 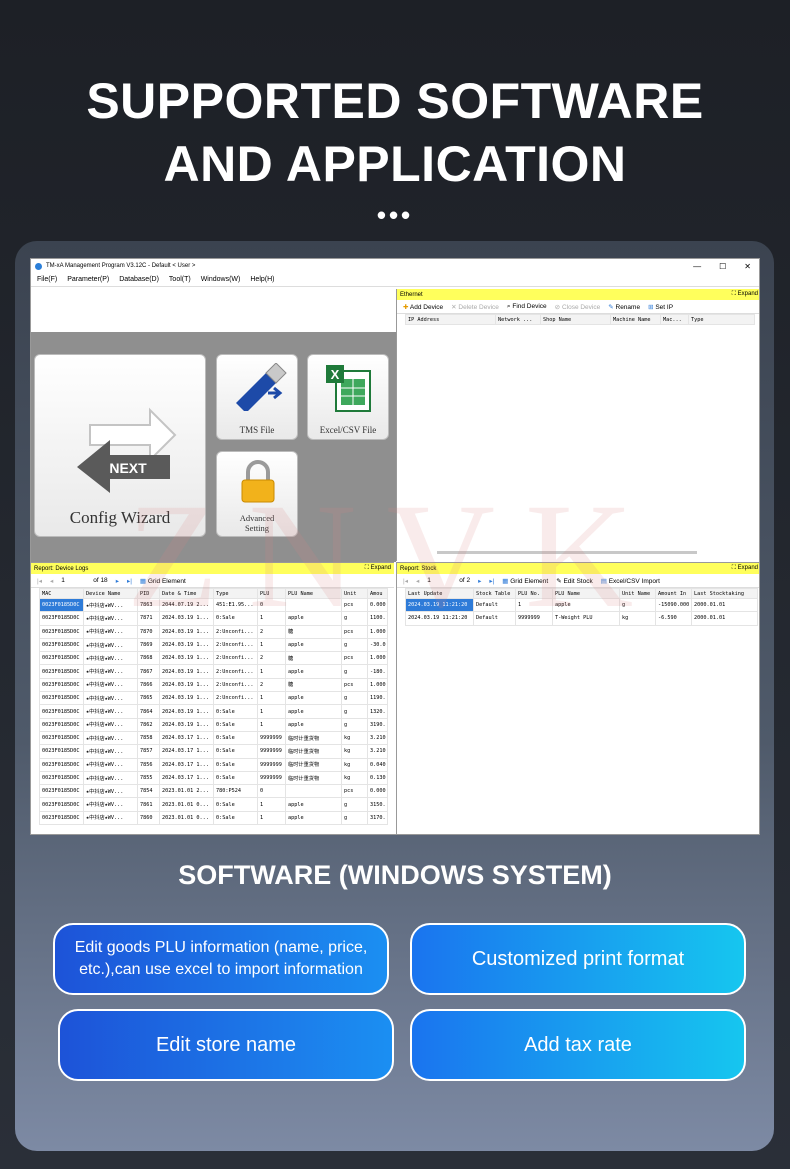 What do you see at coordinates (348, 397) in the screenshot?
I see `excel-csv-tile: X Excel/CSV File` at bounding box center [348, 397].